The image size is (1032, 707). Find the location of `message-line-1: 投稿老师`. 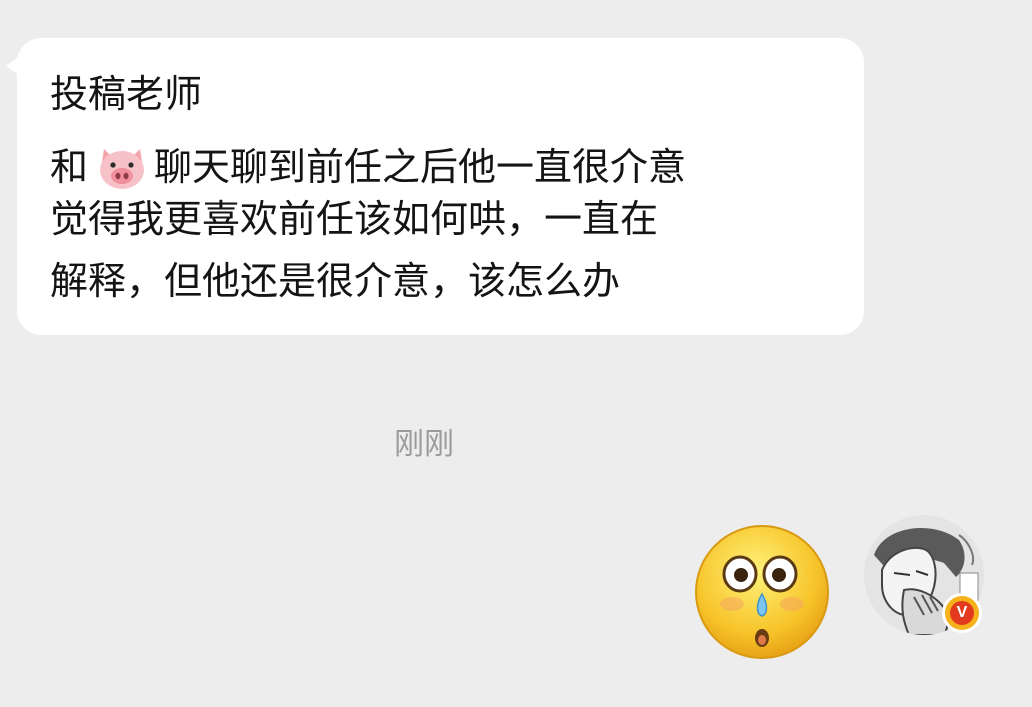

message-line-1: 投稿老师 is located at coordinates (126, 94).